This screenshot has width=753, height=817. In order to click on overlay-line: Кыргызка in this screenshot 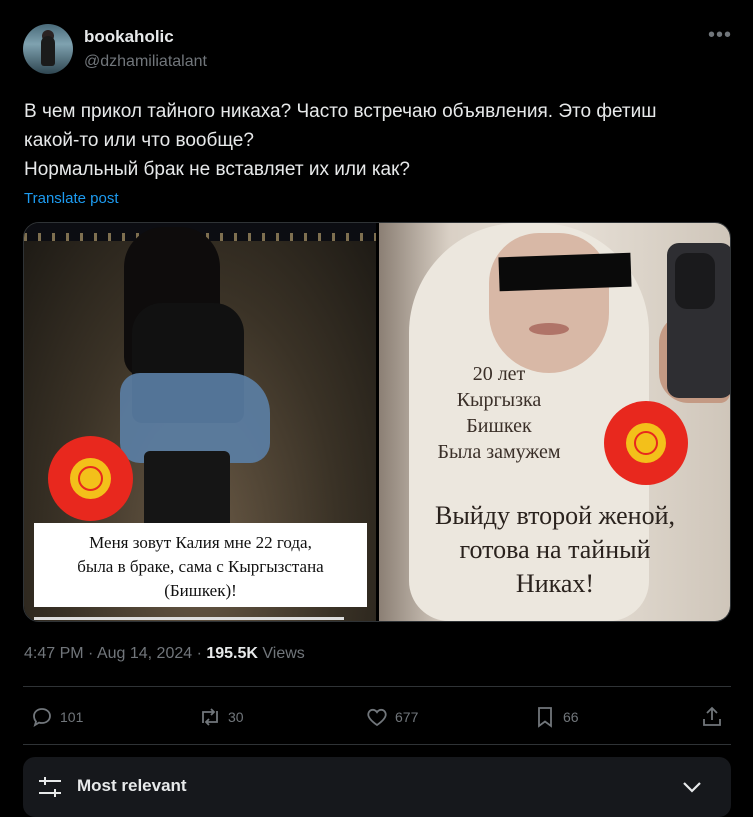, I will do `click(499, 400)`.